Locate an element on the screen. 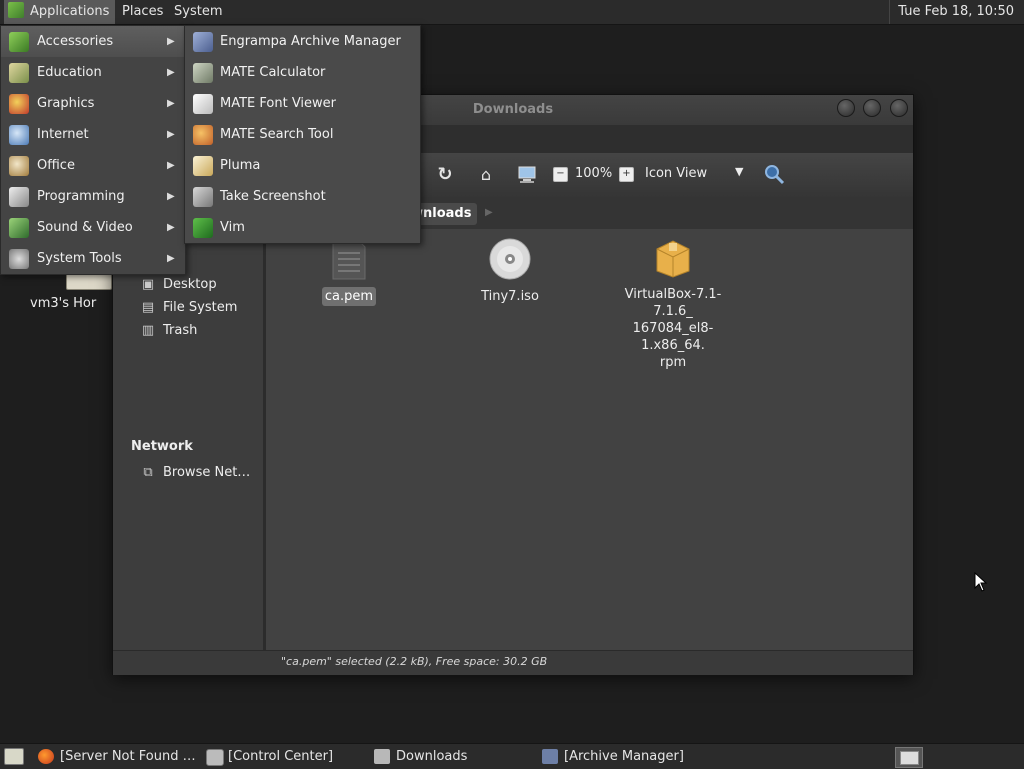 This screenshot has height=769, width=1024. search-icon is located at coordinates (774, 174).